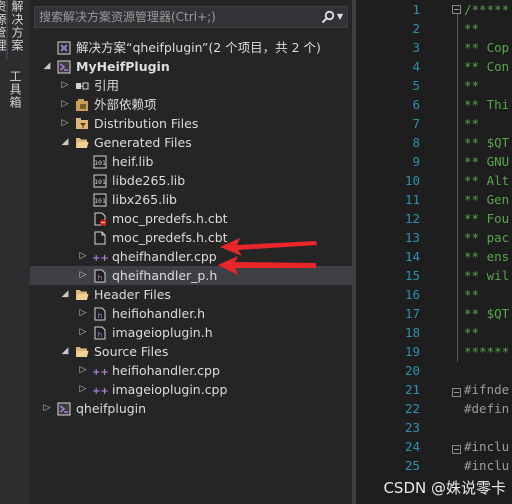 This screenshot has height=504, width=512. What do you see at coordinates (125, 104) in the screenshot?
I see `tree-item-label: 外部依赖项` at bounding box center [125, 104].